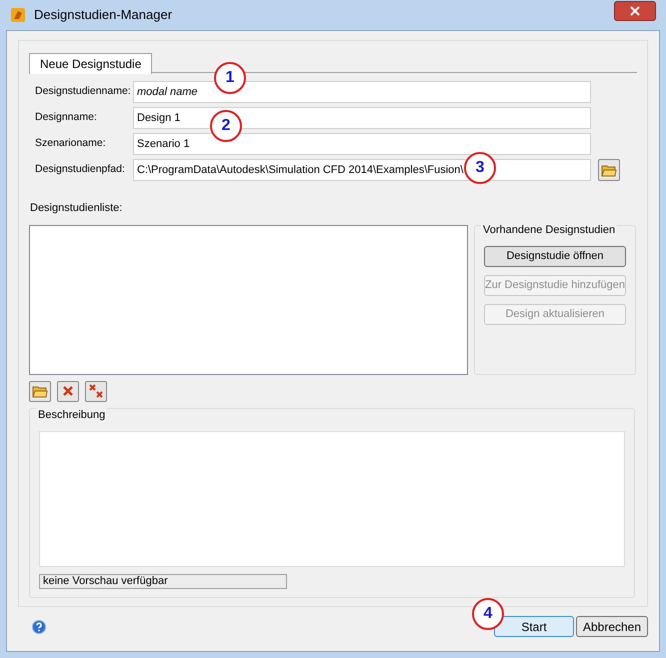 This screenshot has width=666, height=658. Describe the element at coordinates (77, 208) in the screenshot. I see `list-label: Designstudienliste:` at that location.